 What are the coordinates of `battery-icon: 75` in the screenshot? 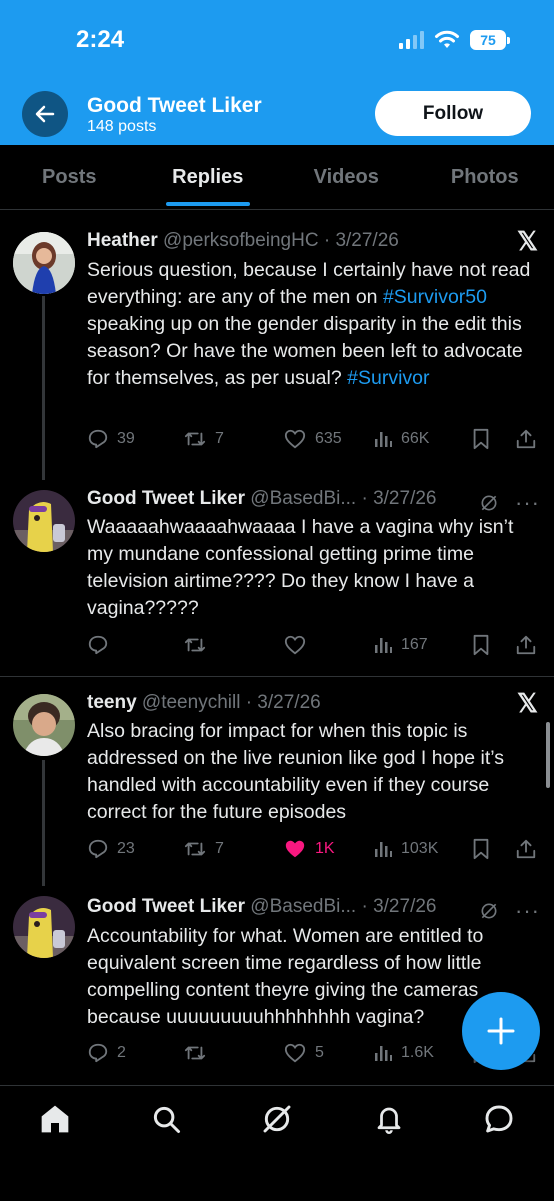 It's located at (488, 40).